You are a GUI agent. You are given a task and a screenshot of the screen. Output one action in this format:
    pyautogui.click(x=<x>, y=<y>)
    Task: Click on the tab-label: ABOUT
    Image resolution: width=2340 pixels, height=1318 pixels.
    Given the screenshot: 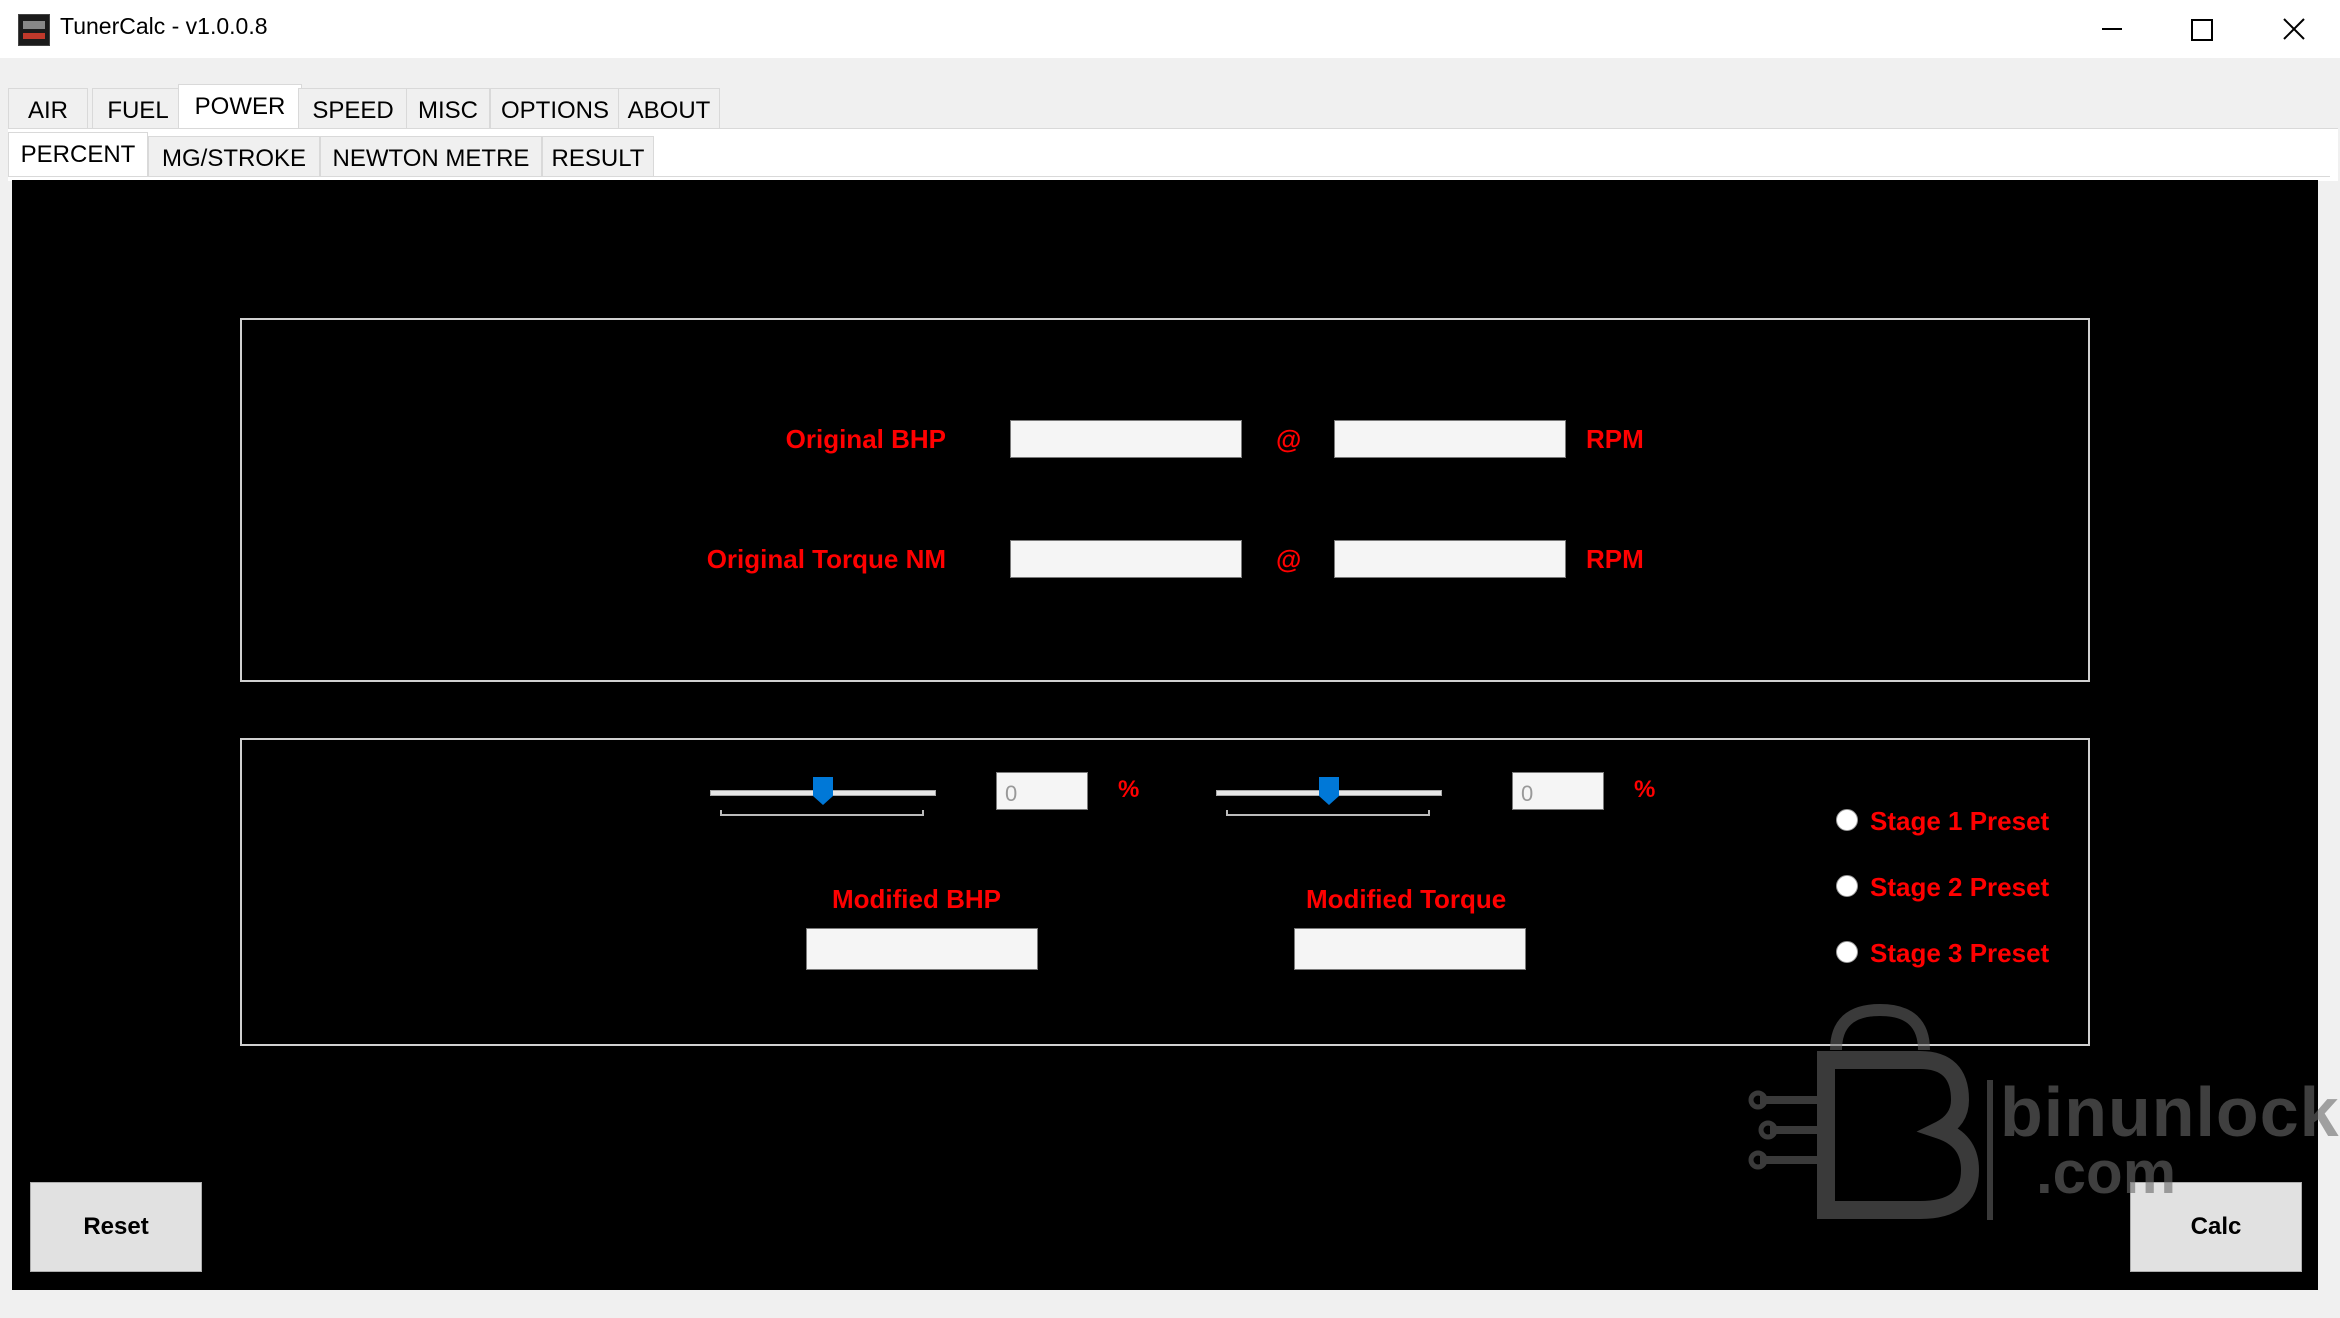 What is the action you would take?
    pyautogui.click(x=669, y=110)
    